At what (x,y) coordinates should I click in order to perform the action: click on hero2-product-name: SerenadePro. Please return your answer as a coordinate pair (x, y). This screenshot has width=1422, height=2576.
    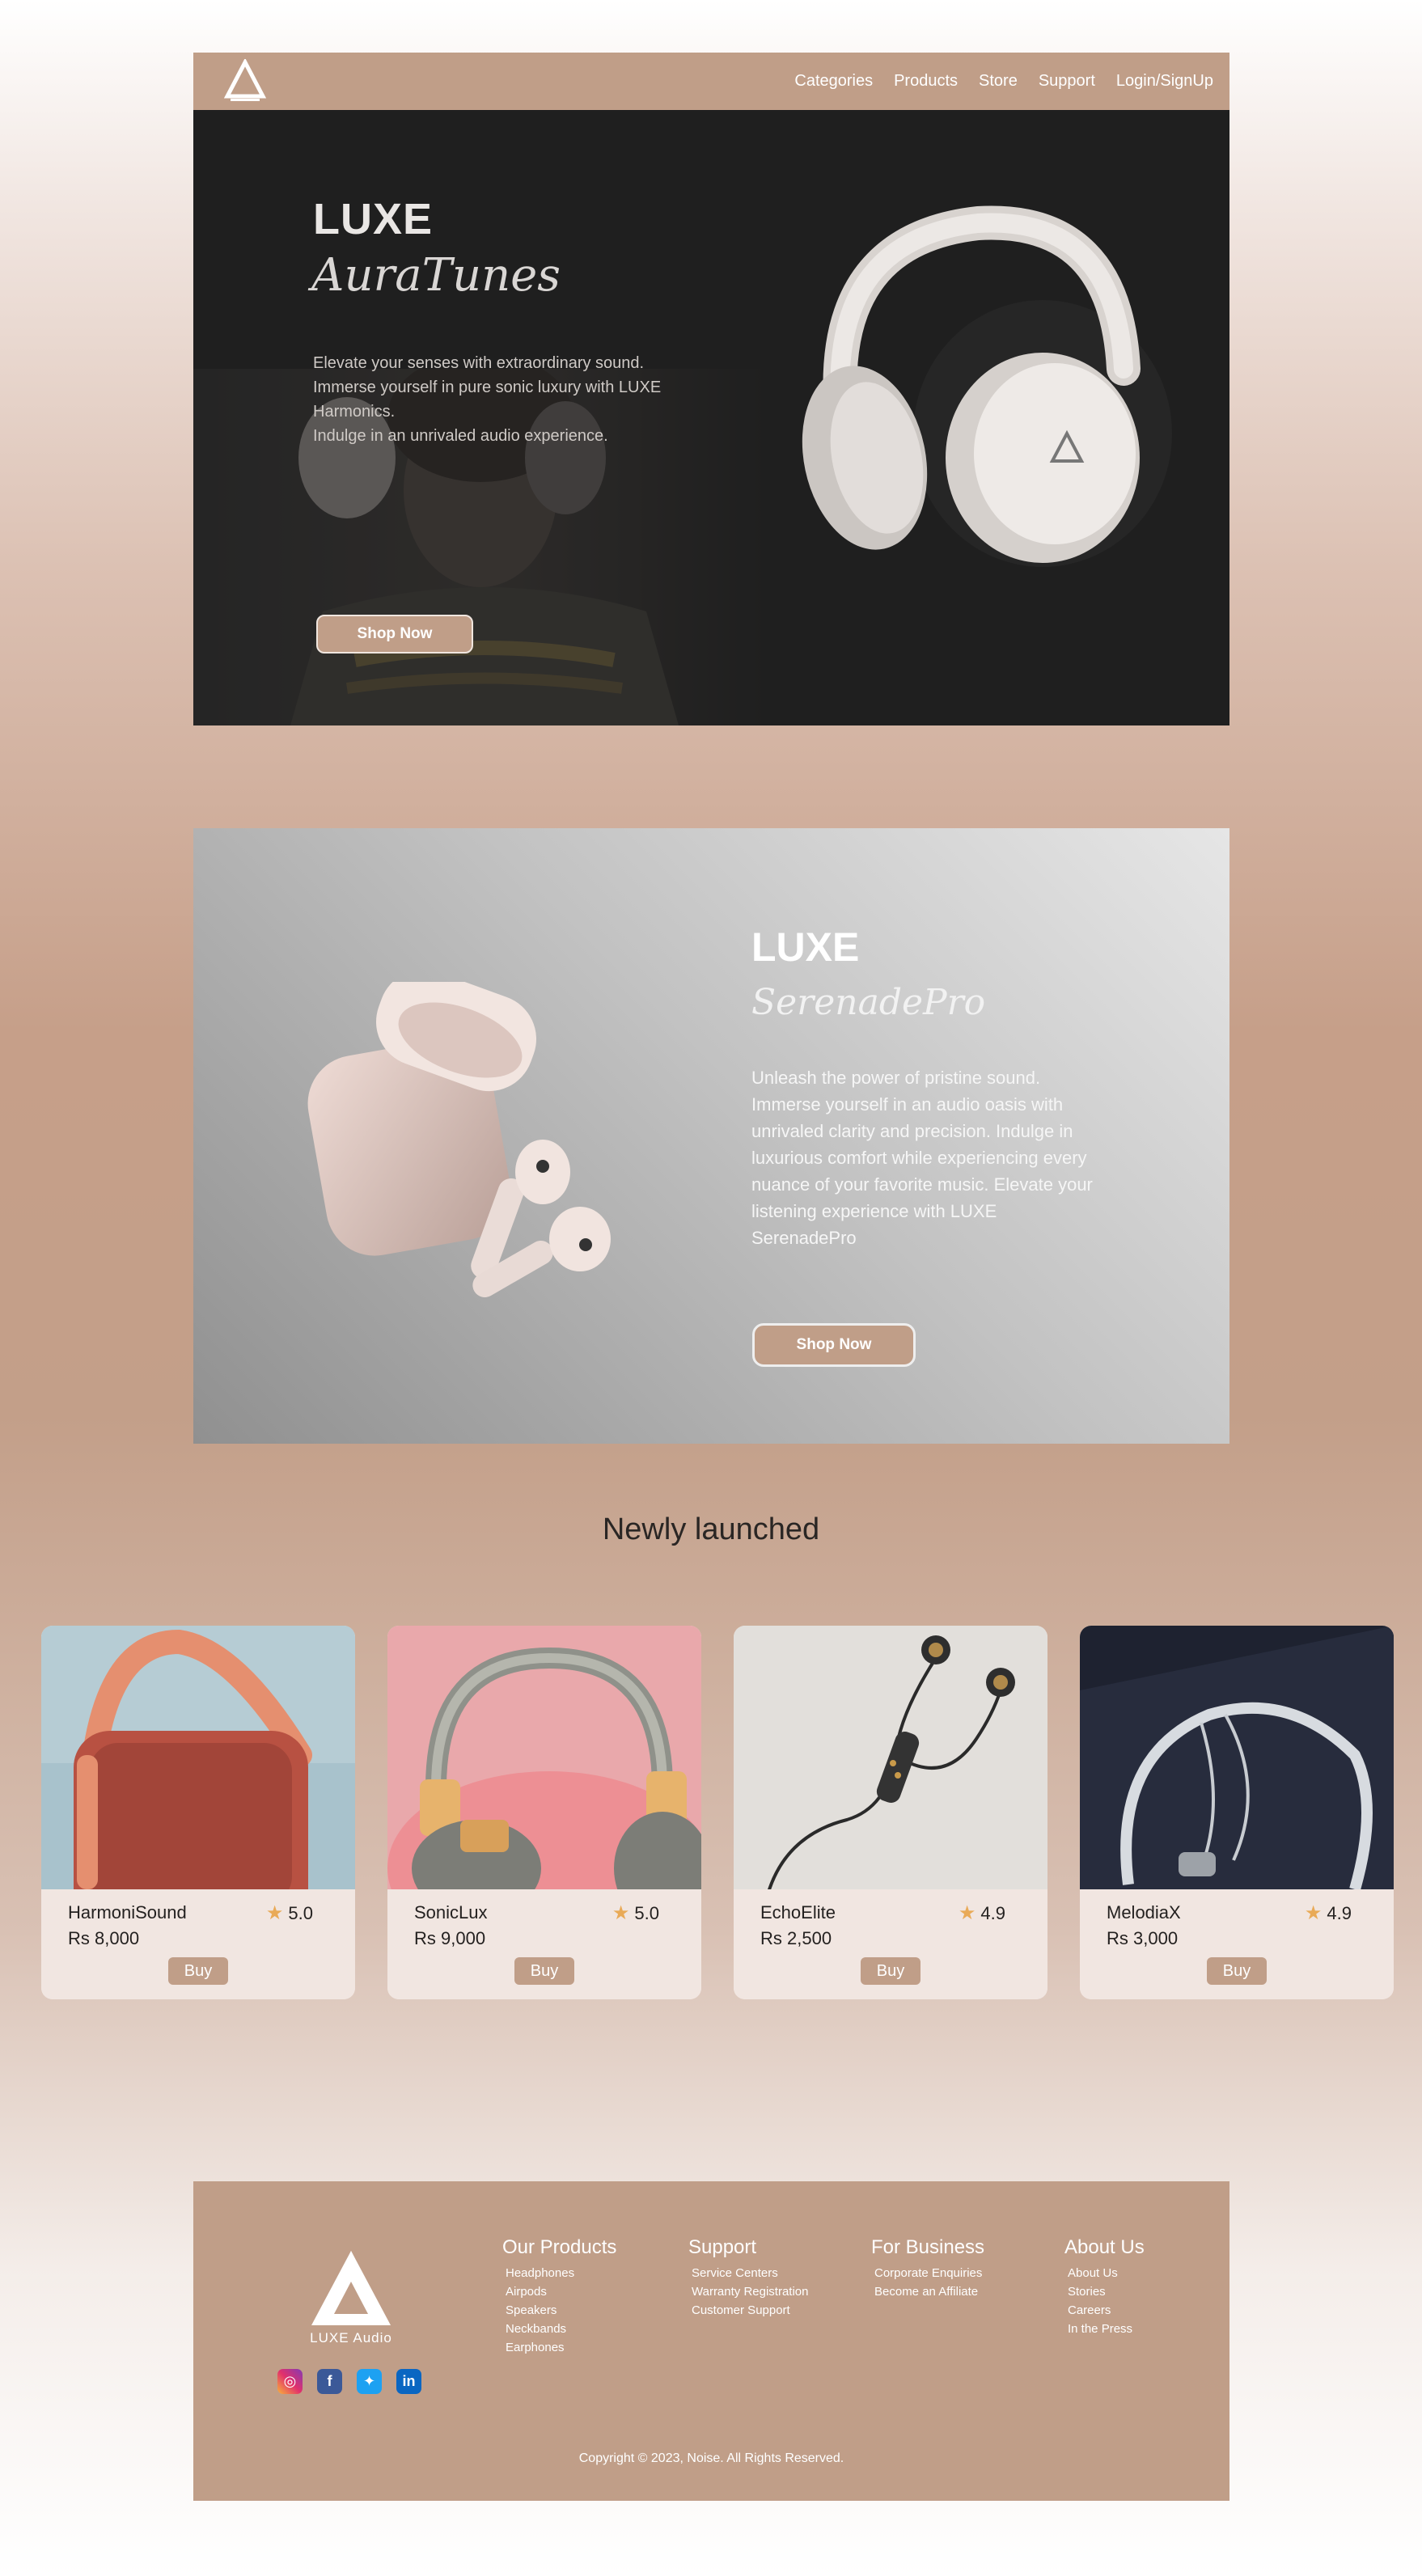
    Looking at the image, I should click on (869, 1003).